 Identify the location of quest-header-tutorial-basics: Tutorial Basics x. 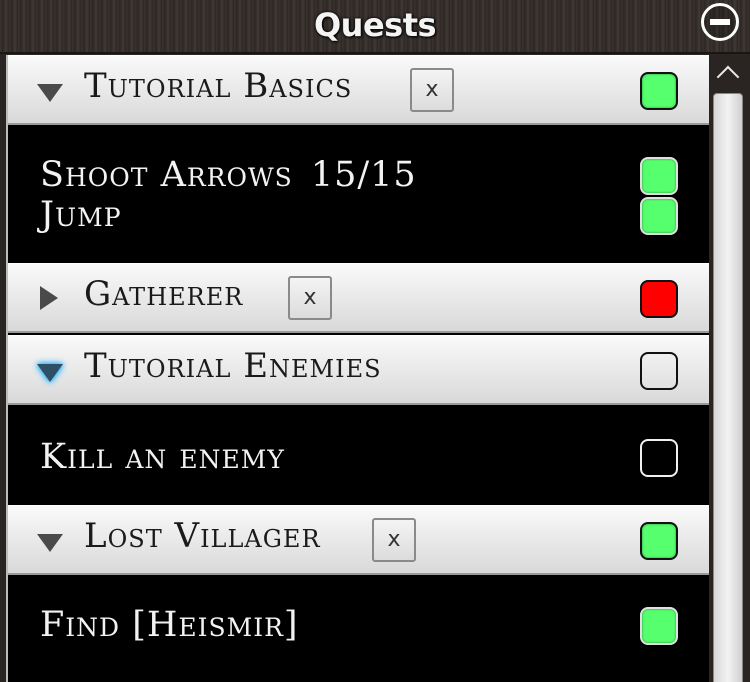
(358, 90).